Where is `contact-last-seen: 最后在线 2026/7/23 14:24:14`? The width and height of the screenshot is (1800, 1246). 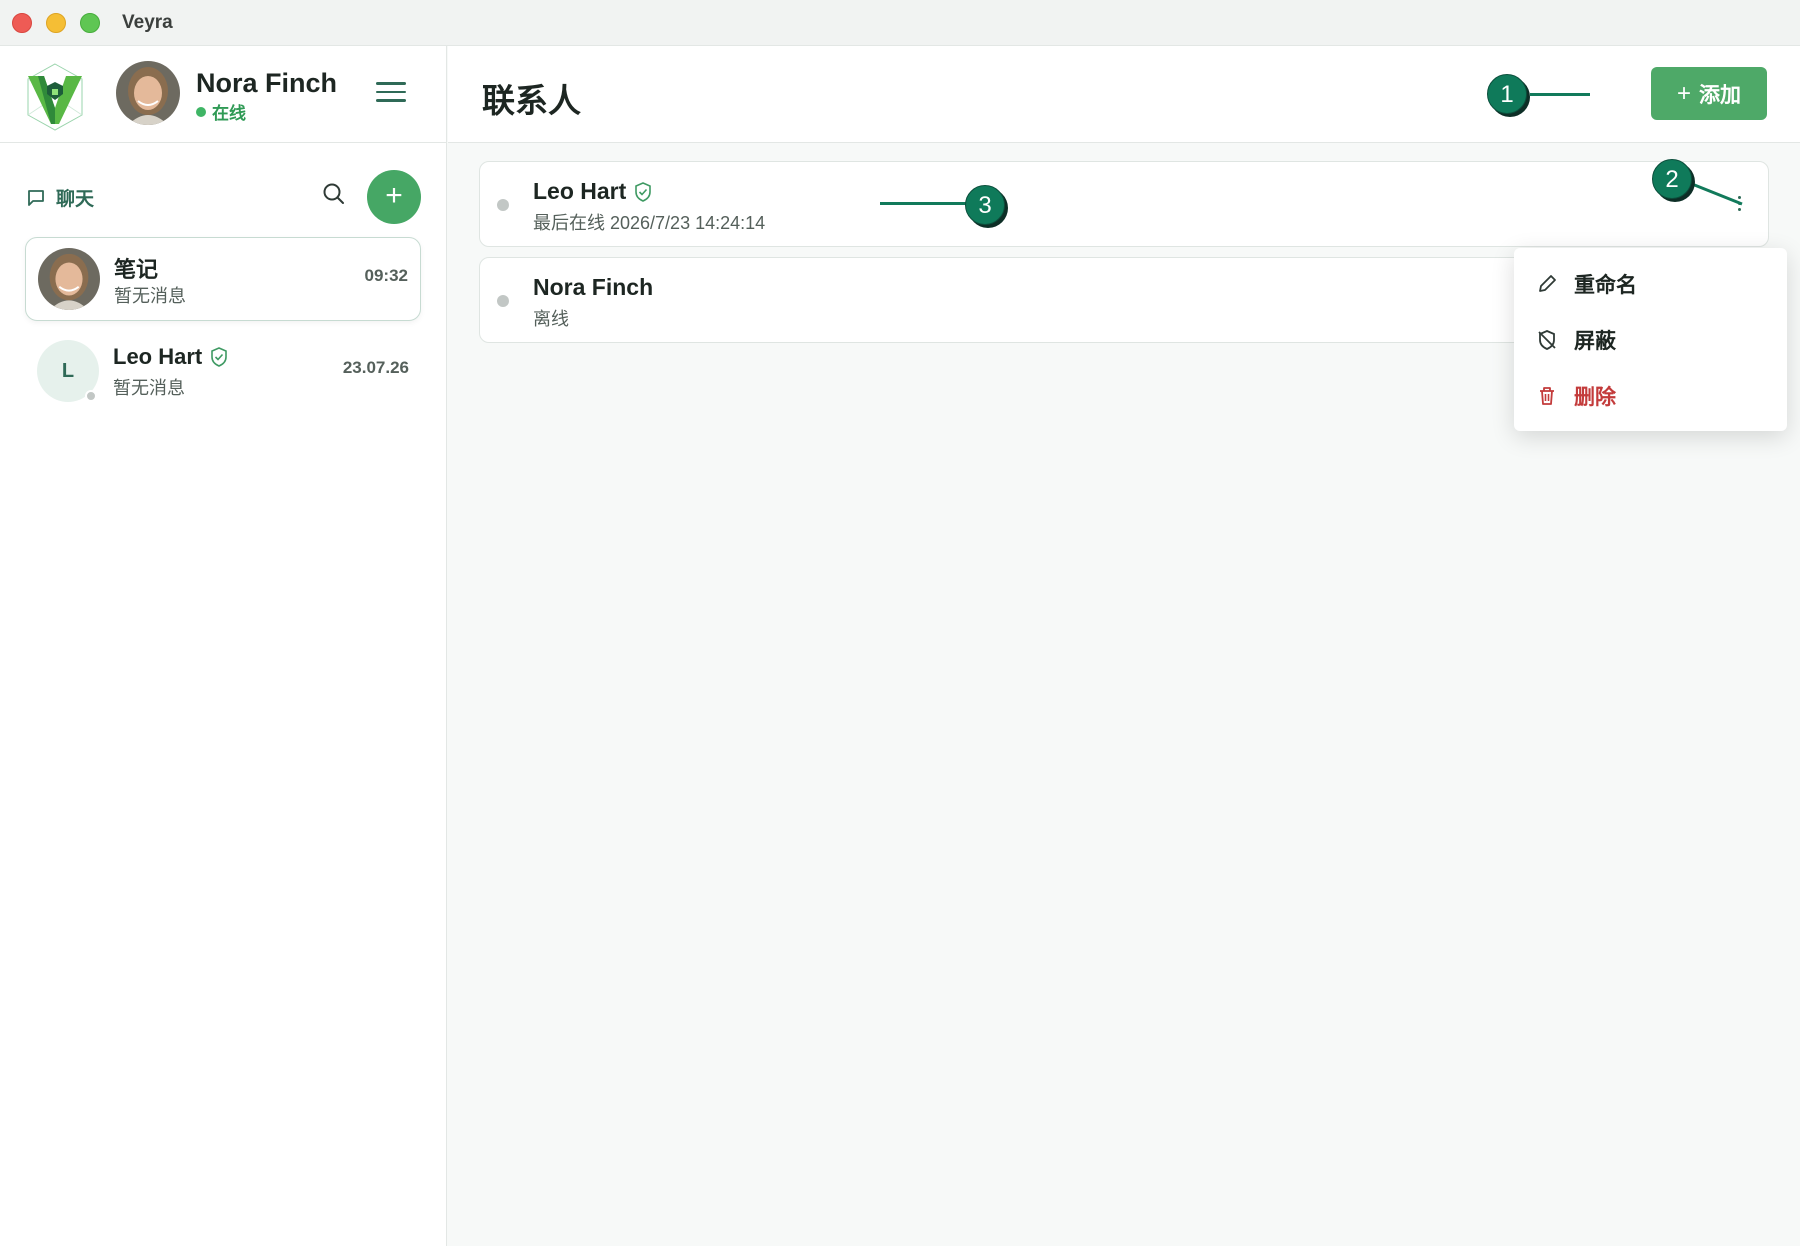
contact-last-seen: 最后在线 2026/7/23 14:24:14 is located at coordinates (649, 223).